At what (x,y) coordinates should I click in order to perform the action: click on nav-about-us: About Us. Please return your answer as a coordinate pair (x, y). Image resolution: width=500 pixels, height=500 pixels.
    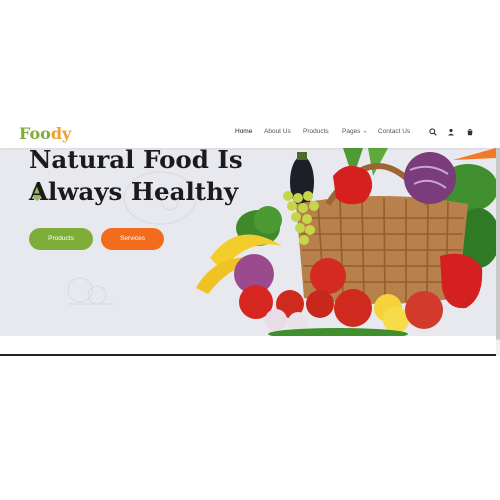
    Looking at the image, I should click on (277, 131).